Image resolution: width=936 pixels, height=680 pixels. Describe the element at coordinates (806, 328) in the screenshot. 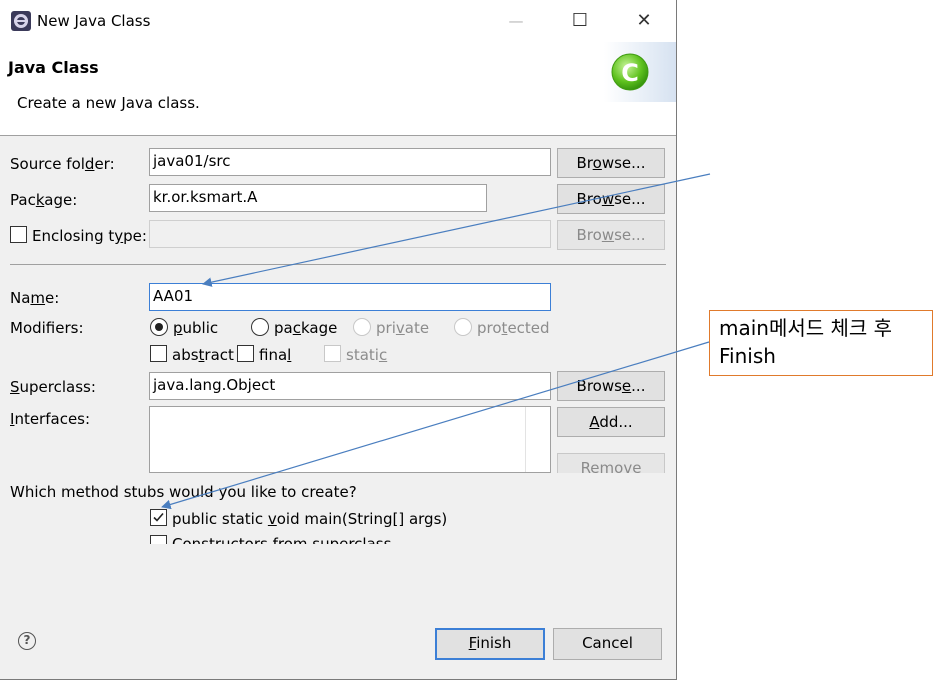

I see `callout-line-1: main메서드 체크 후` at that location.